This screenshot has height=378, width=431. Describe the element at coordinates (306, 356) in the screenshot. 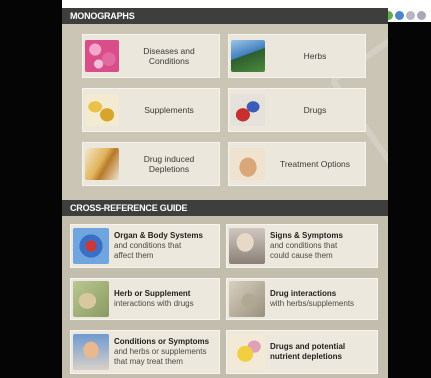

I see `xref-subtitle: nutrient depletions` at that location.